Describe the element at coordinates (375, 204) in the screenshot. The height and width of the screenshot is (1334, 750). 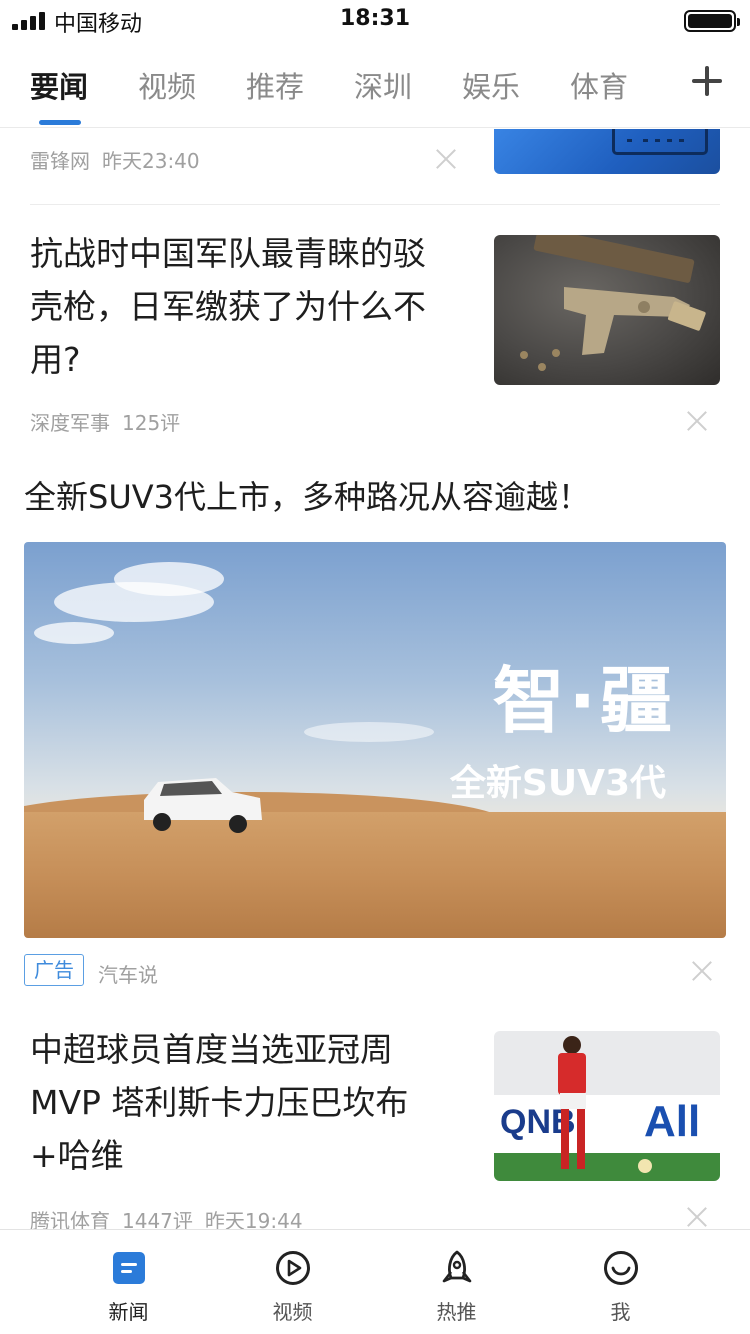
I see `divider` at that location.